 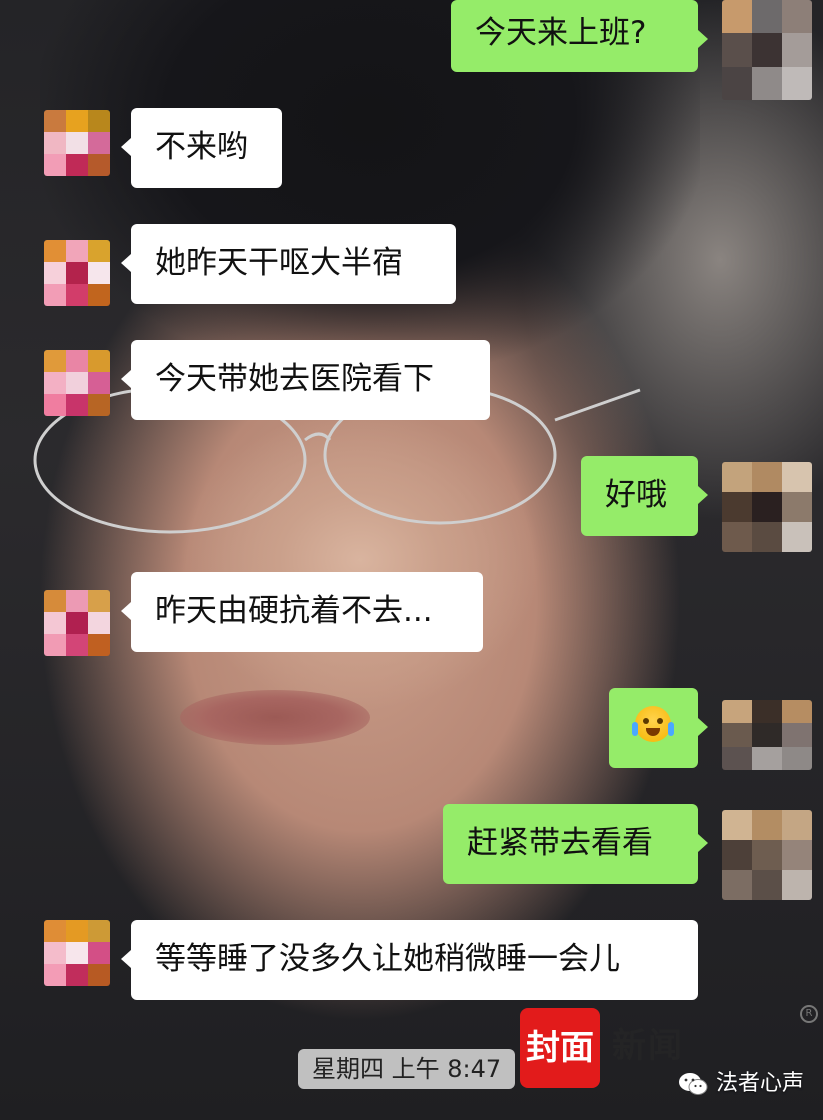 I want to click on message-text: 今天带她去医院看下, so click(x=294, y=379).